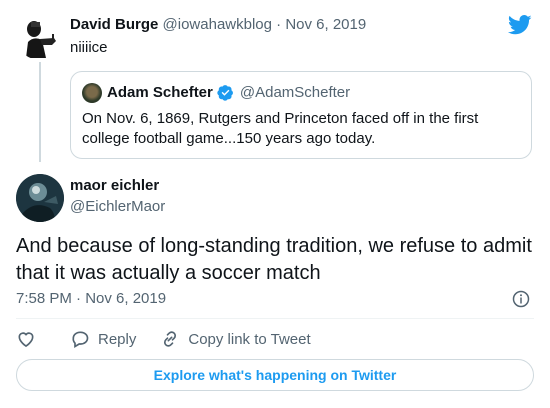 The width and height of the screenshot is (550, 408). Describe the element at coordinates (117, 339) in the screenshot. I see `reply-label: Reply` at that location.